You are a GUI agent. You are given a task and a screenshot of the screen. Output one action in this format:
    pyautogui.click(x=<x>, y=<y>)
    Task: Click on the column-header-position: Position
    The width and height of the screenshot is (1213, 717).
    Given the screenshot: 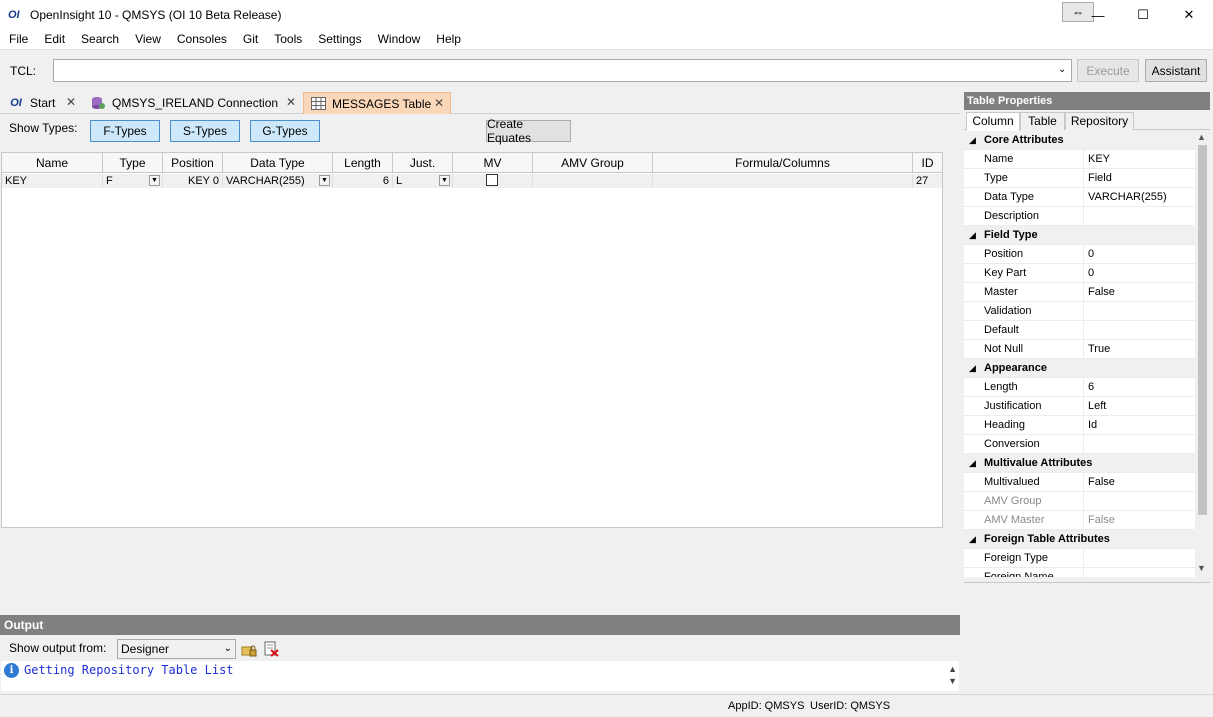 What is the action you would take?
    pyautogui.click(x=193, y=163)
    